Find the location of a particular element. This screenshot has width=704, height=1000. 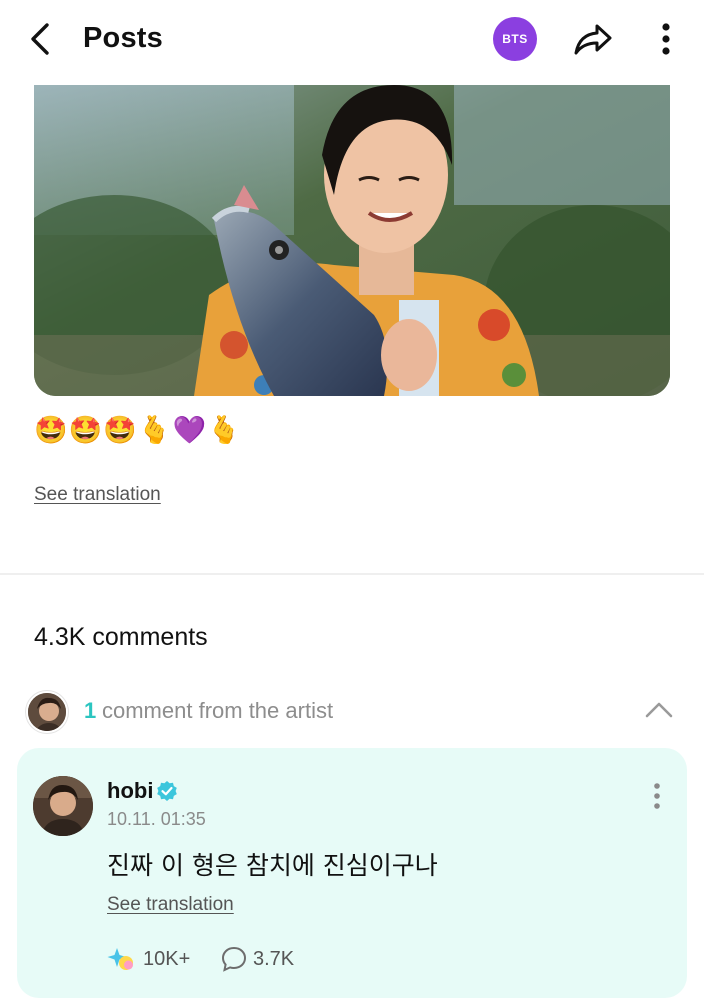

verified-badge-icon is located at coordinates (167, 791).